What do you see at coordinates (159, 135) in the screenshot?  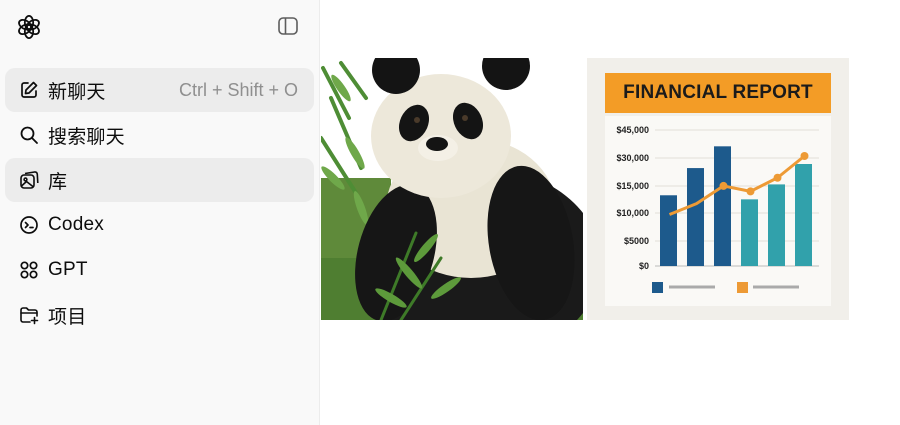 I see `sidebar-item-search-chats: 搜索聊天` at bounding box center [159, 135].